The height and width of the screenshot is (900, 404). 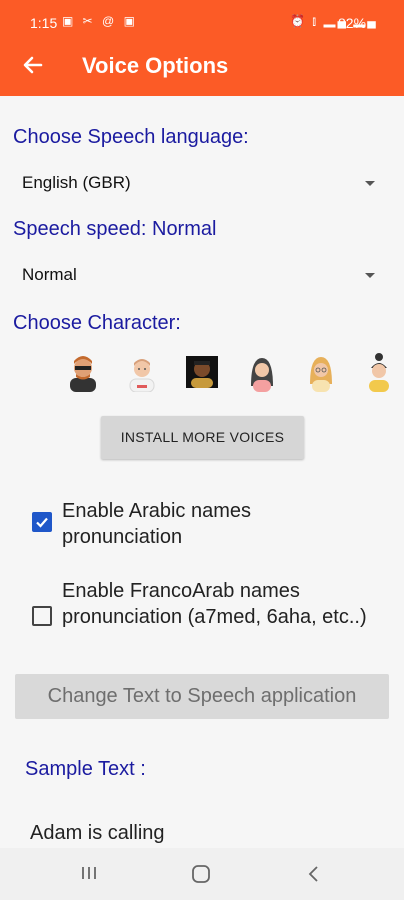 What do you see at coordinates (314, 874) in the screenshot?
I see `back-nav-icon` at bounding box center [314, 874].